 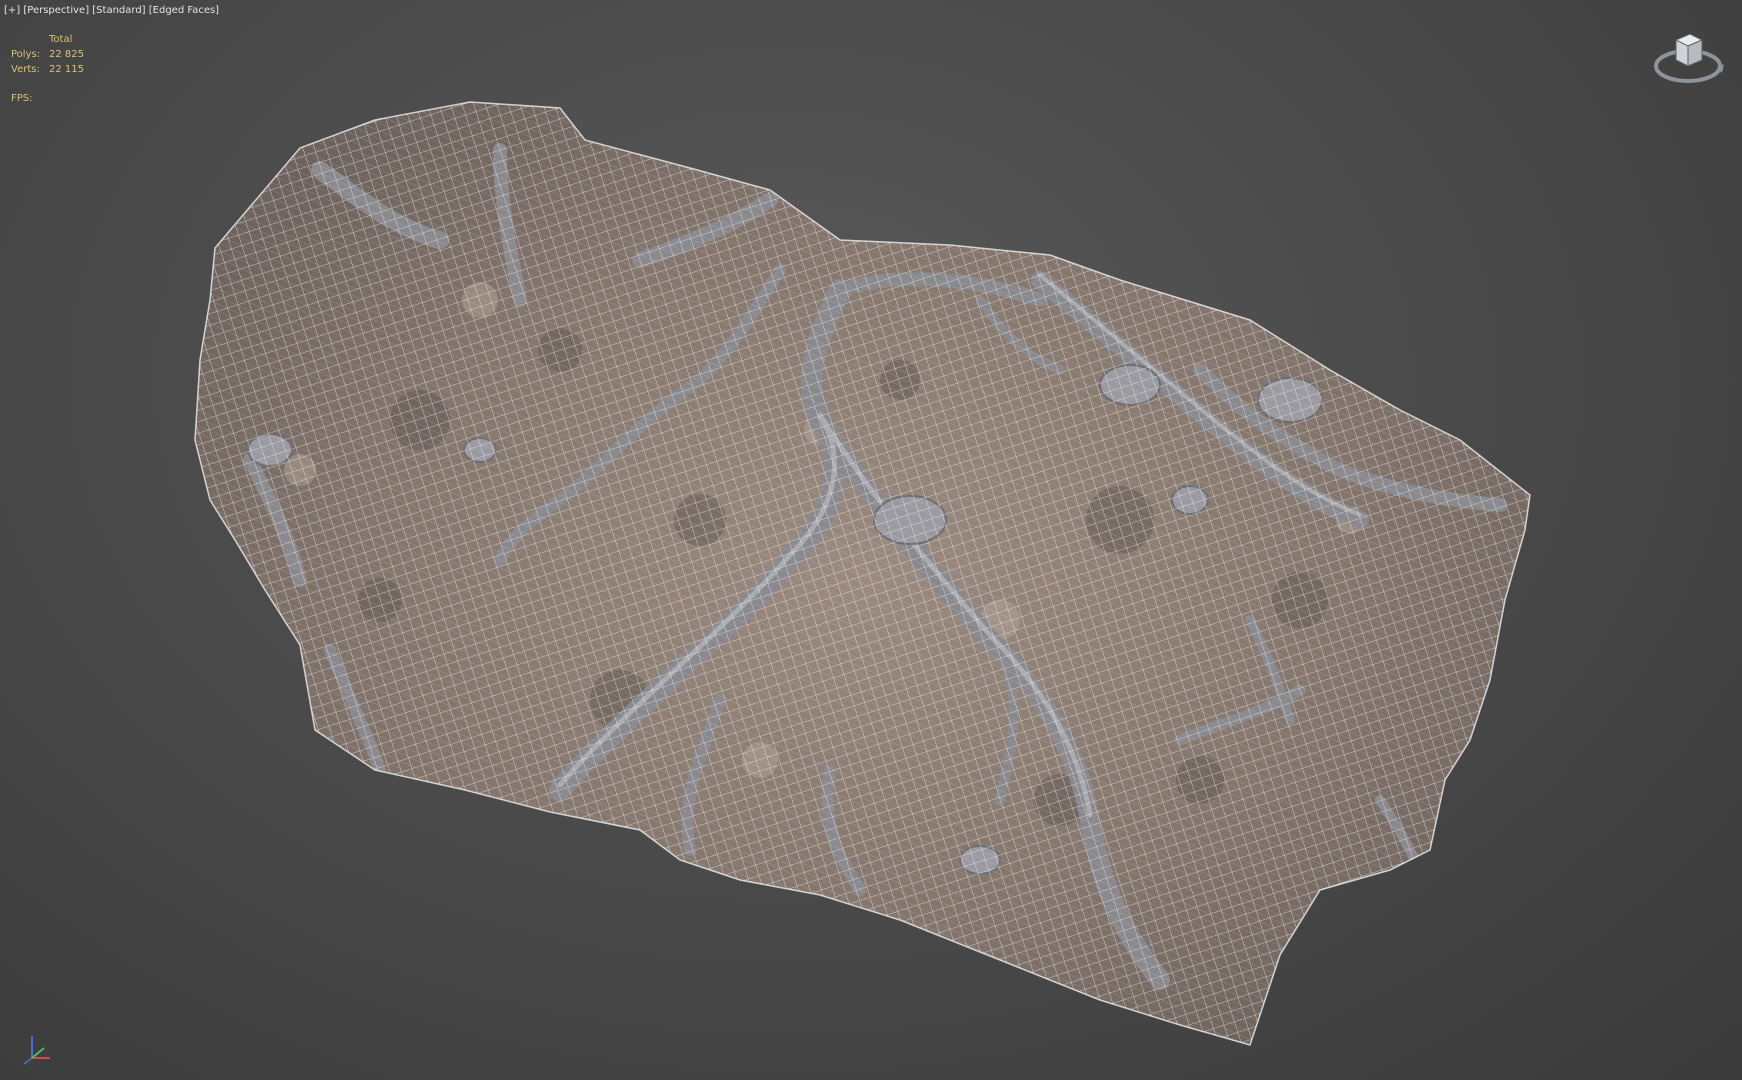 What do you see at coordinates (22, 98) in the screenshot?
I see `fps-label: FPS:` at bounding box center [22, 98].